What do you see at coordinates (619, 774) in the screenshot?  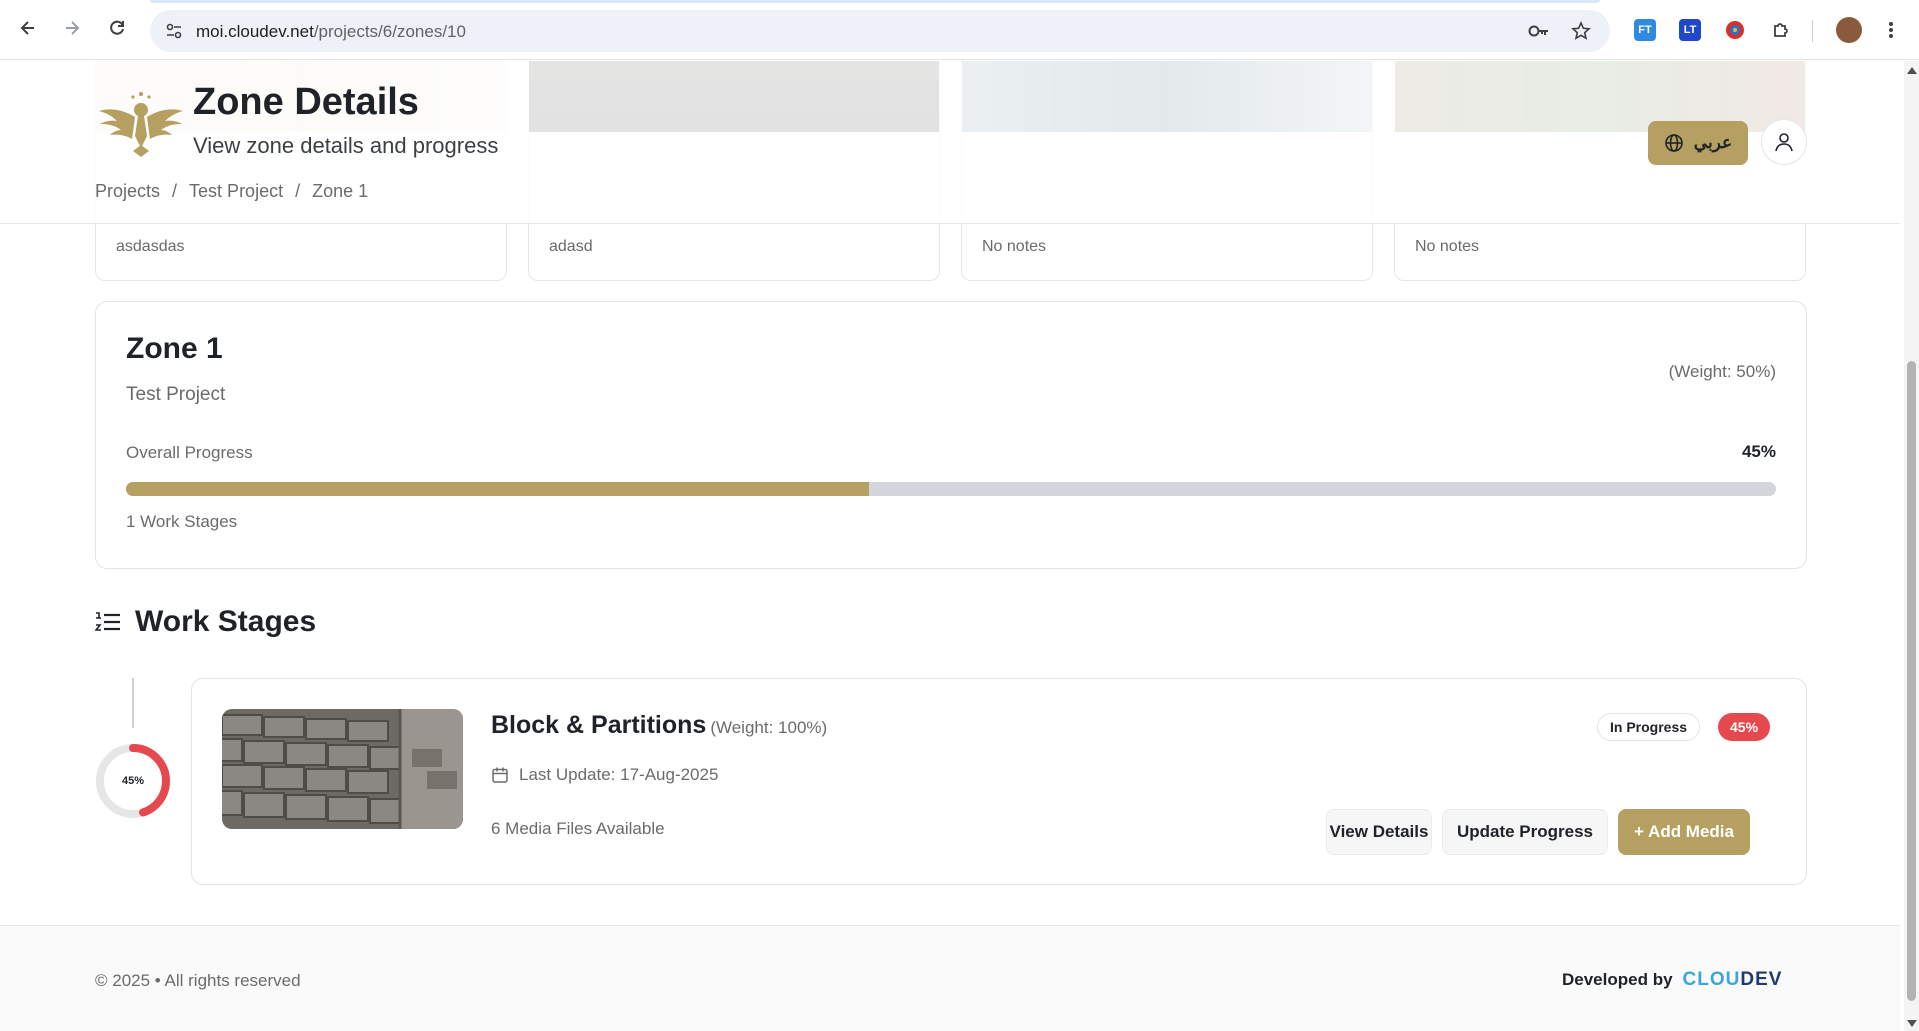 I see `last-update-text: Last Update: 17-Aug-2025` at bounding box center [619, 774].